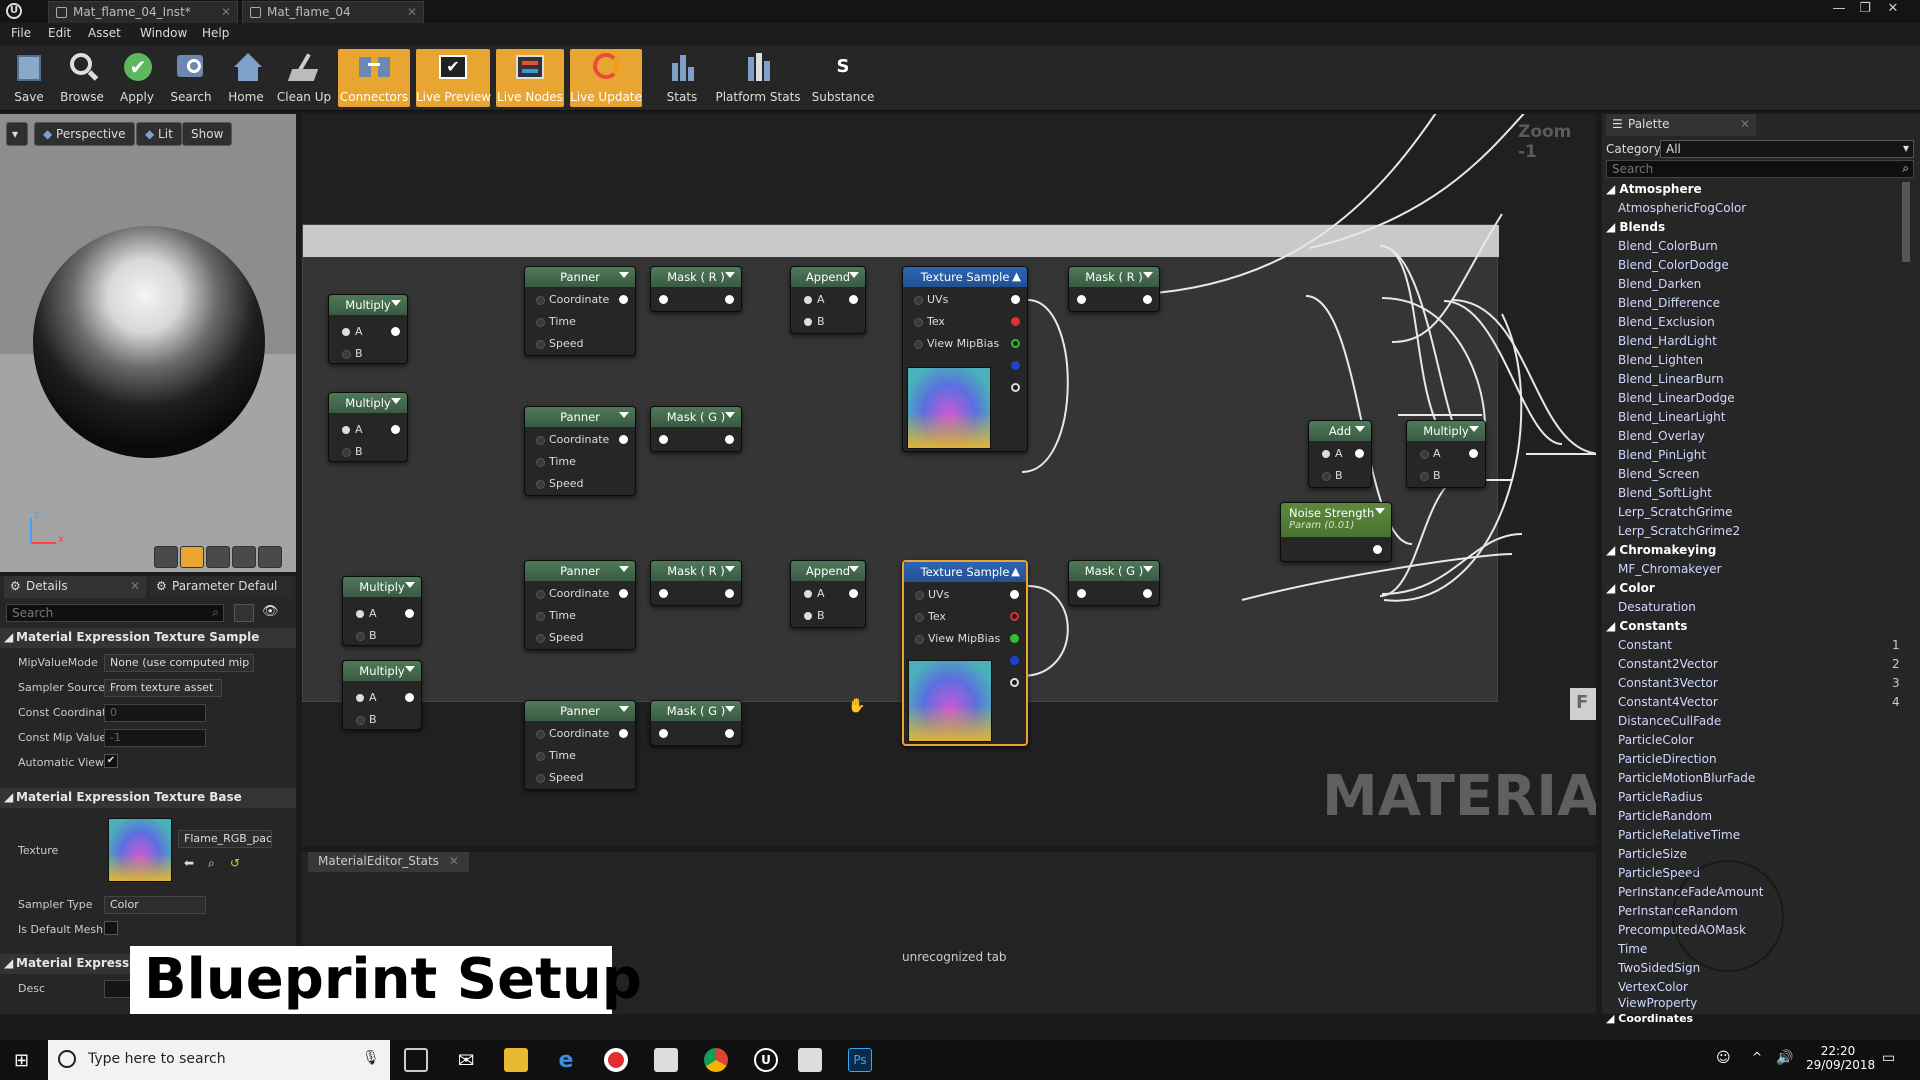 Image resolution: width=1920 pixels, height=1080 pixels. What do you see at coordinates (580, 311) in the screenshot?
I see `panner-node-1: Panner Coordinate Time Speed` at bounding box center [580, 311].